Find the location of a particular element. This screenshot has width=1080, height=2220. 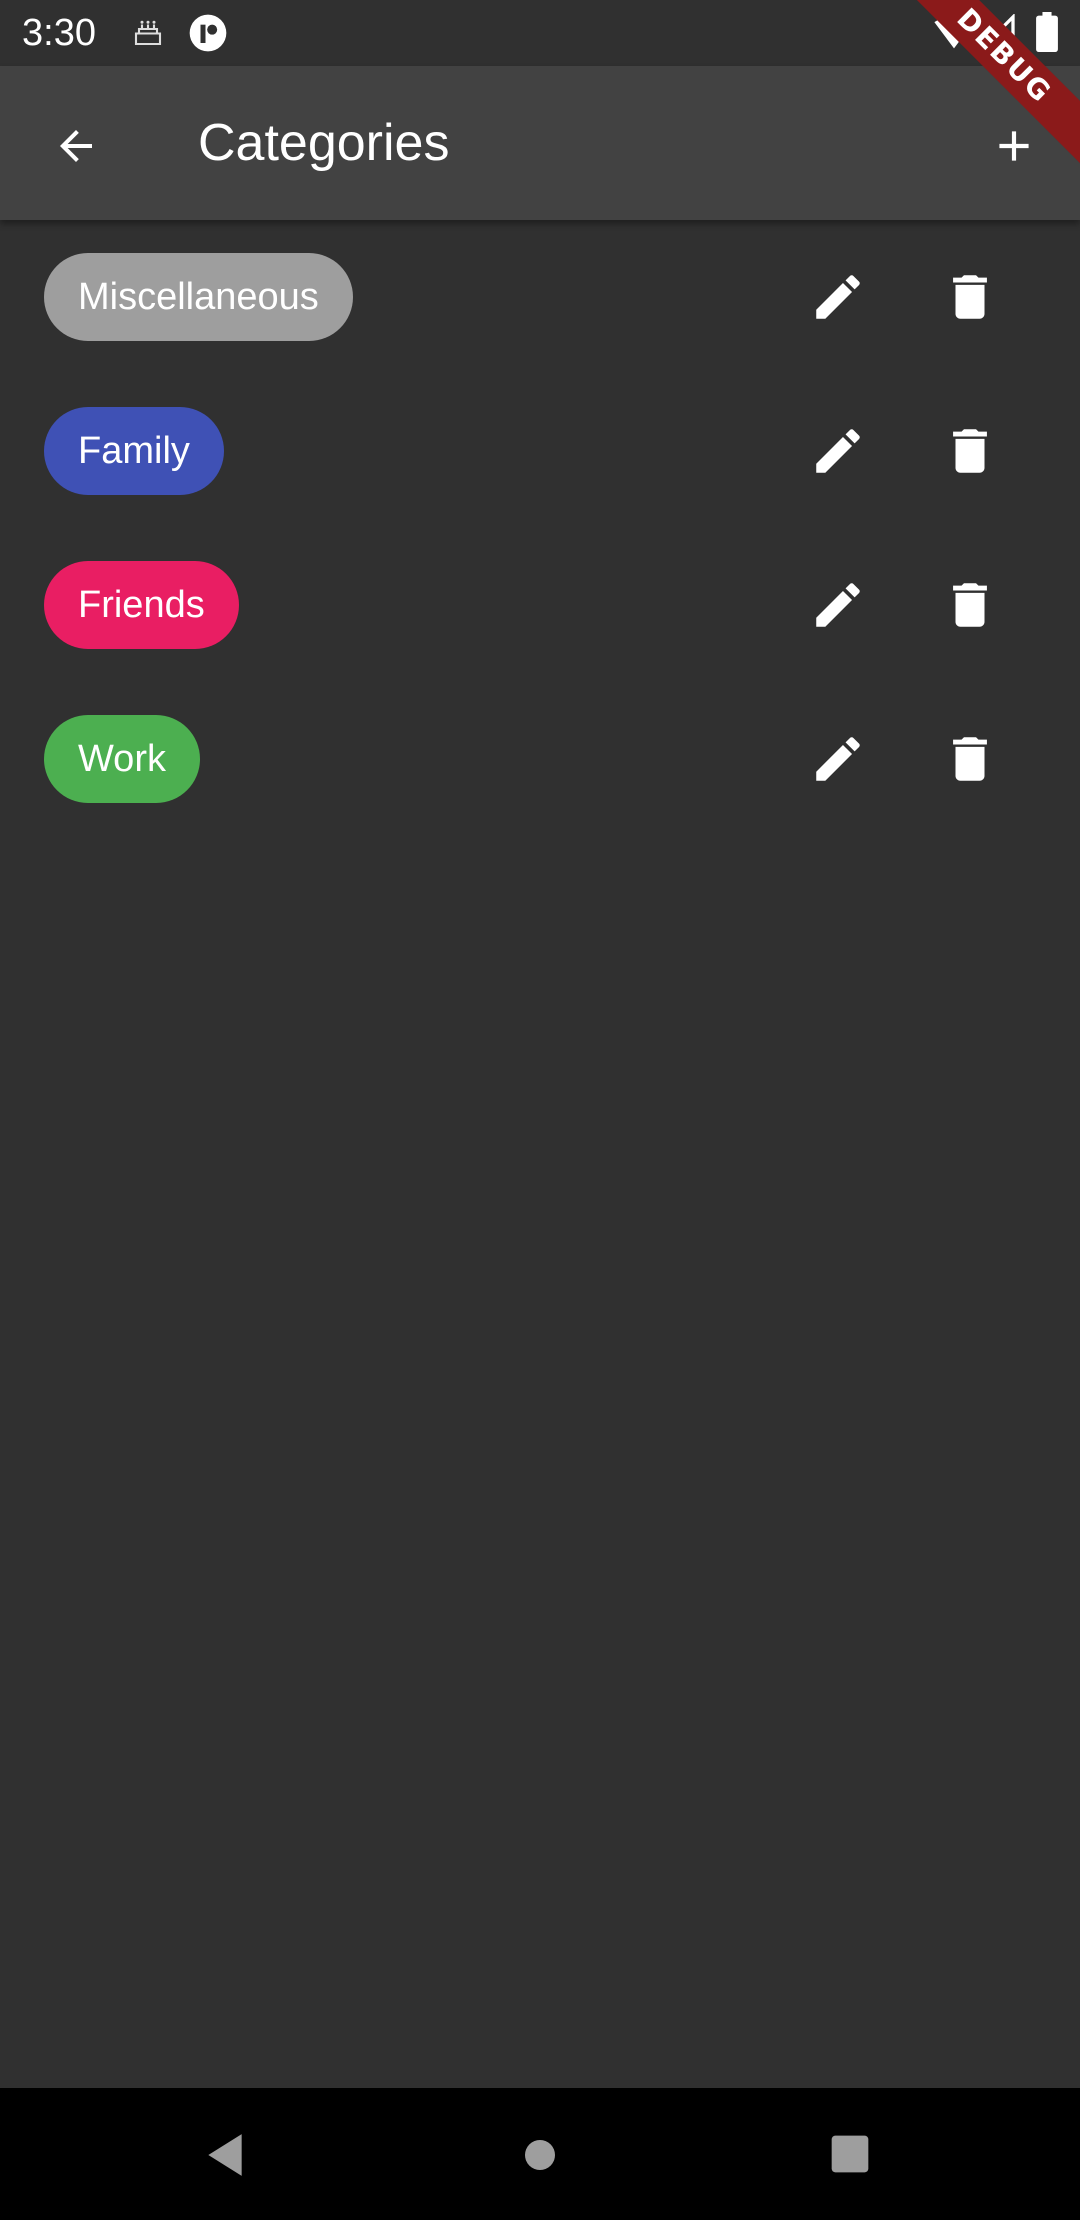

category-row: Miscellaneous is located at coordinates (540, 297).